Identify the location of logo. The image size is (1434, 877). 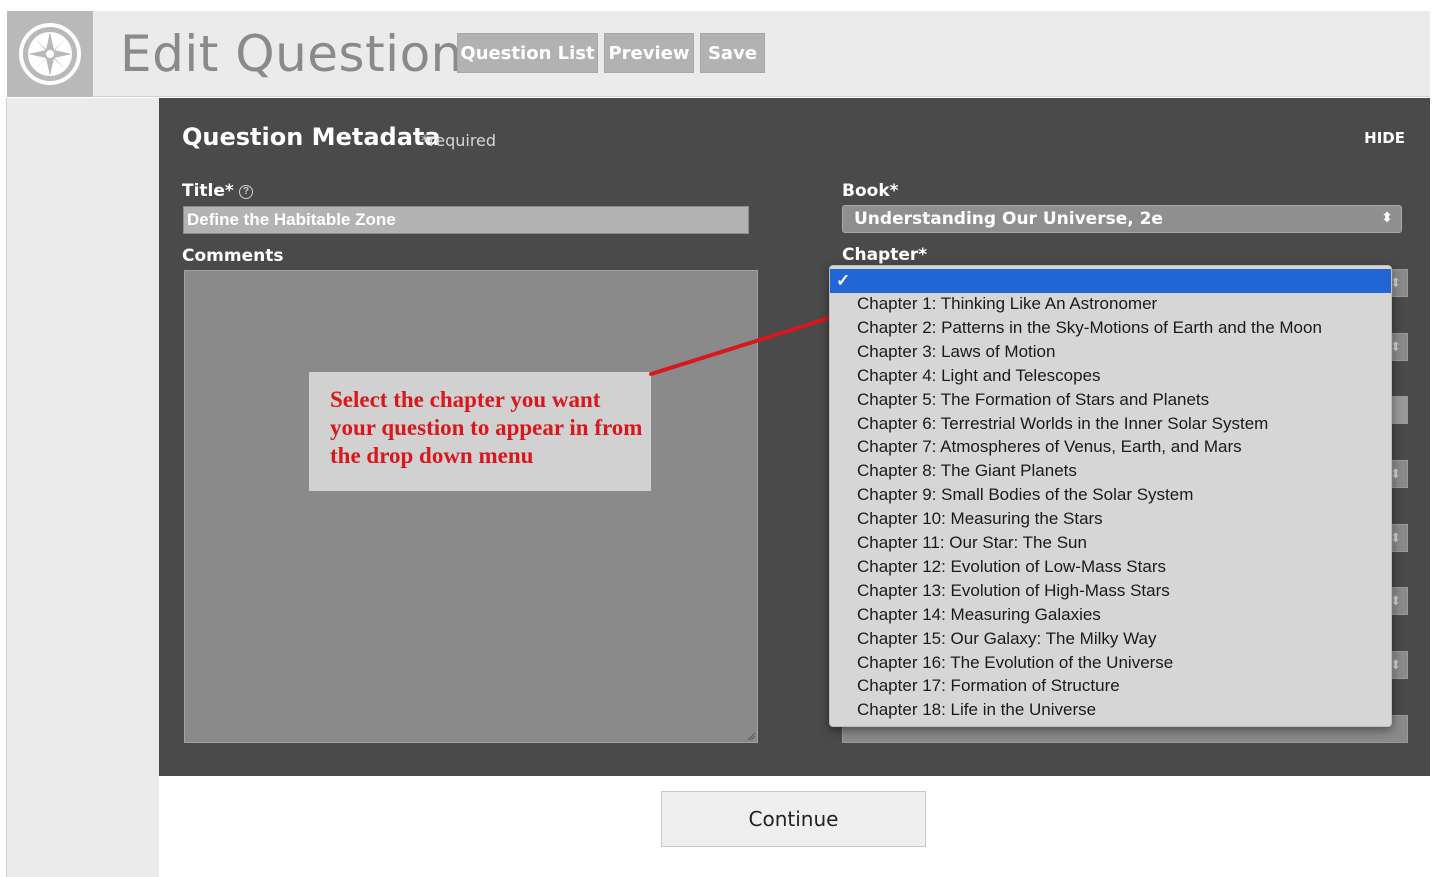
(50, 54).